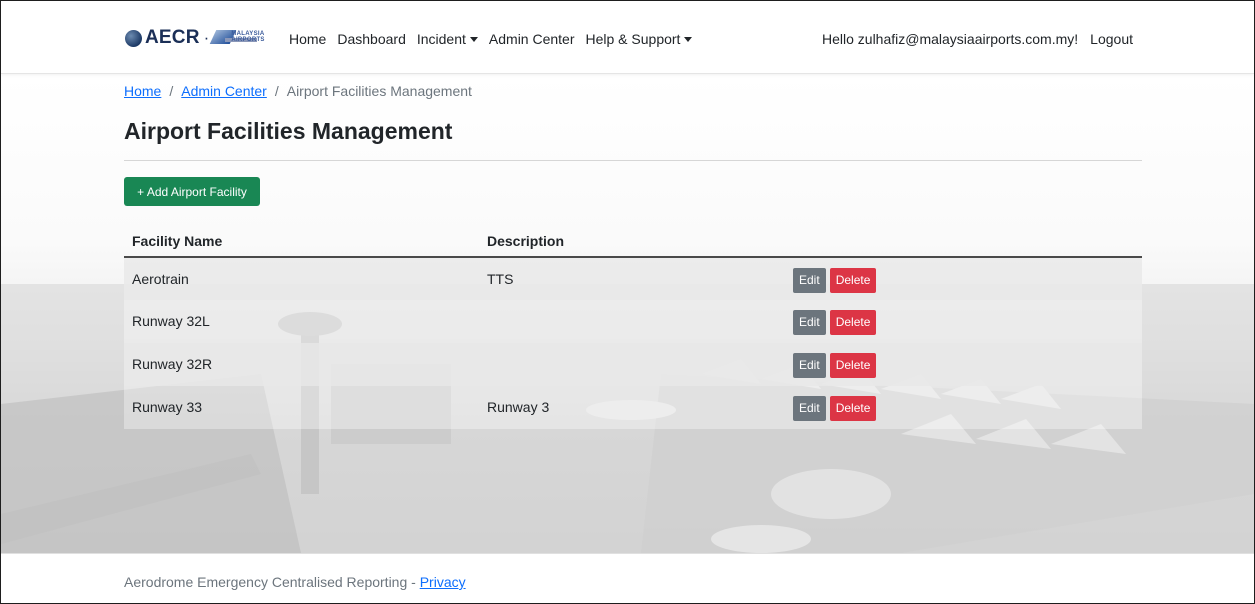 The image size is (1255, 604). What do you see at coordinates (237, 38) in the screenshot?
I see `malaysia-airports-logo: MALAYSIA AIRPORTS` at bounding box center [237, 38].